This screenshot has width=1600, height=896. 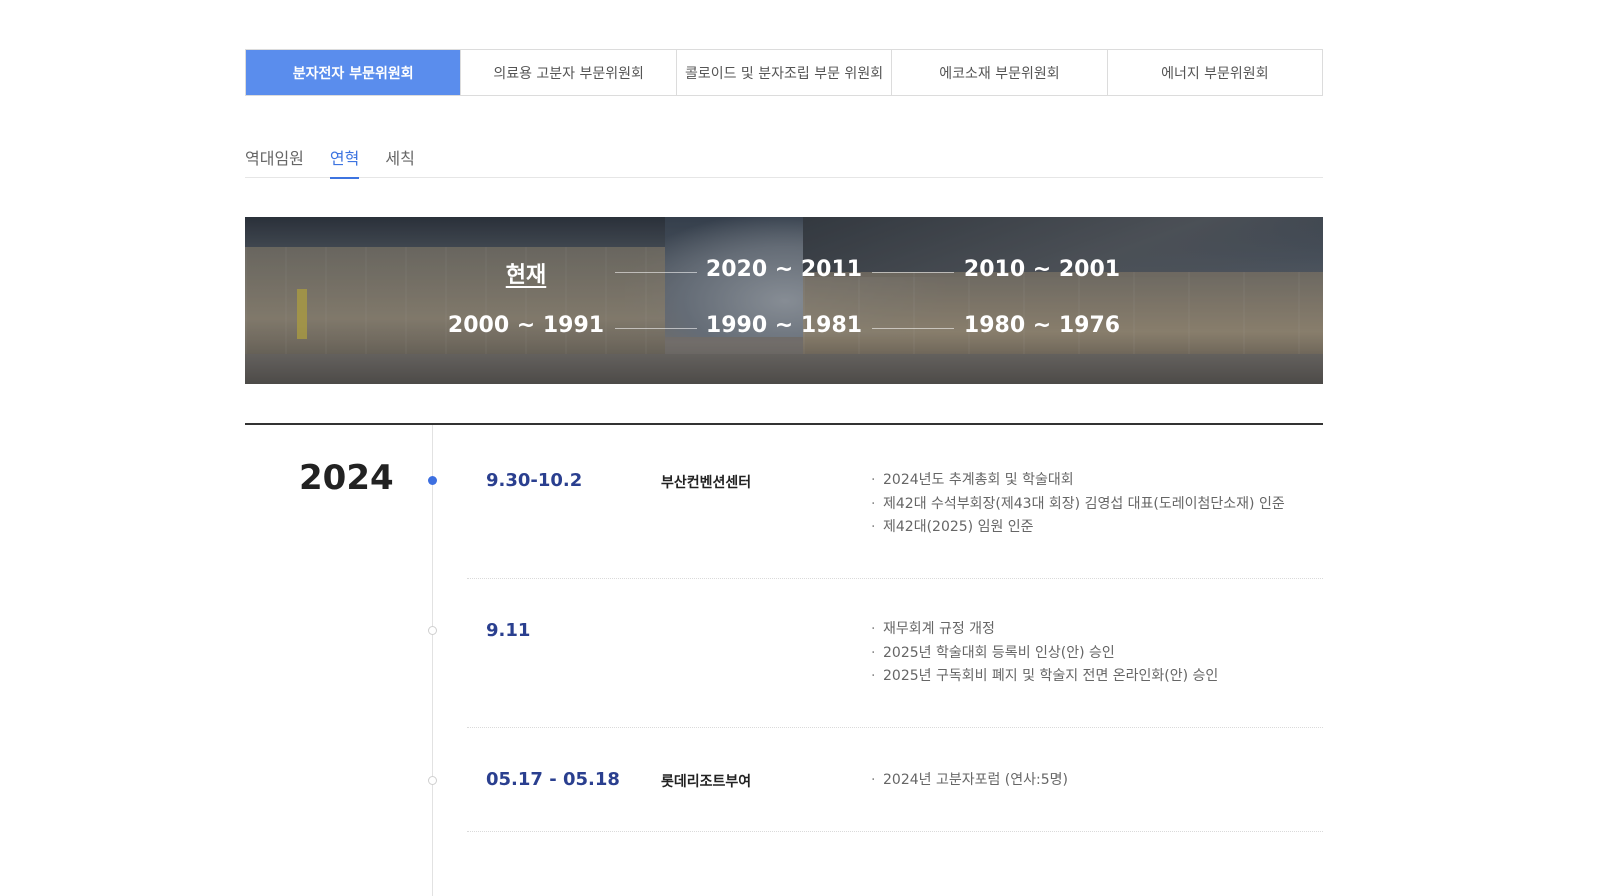 What do you see at coordinates (346, 478) in the screenshot?
I see `timeline-year: 2024` at bounding box center [346, 478].